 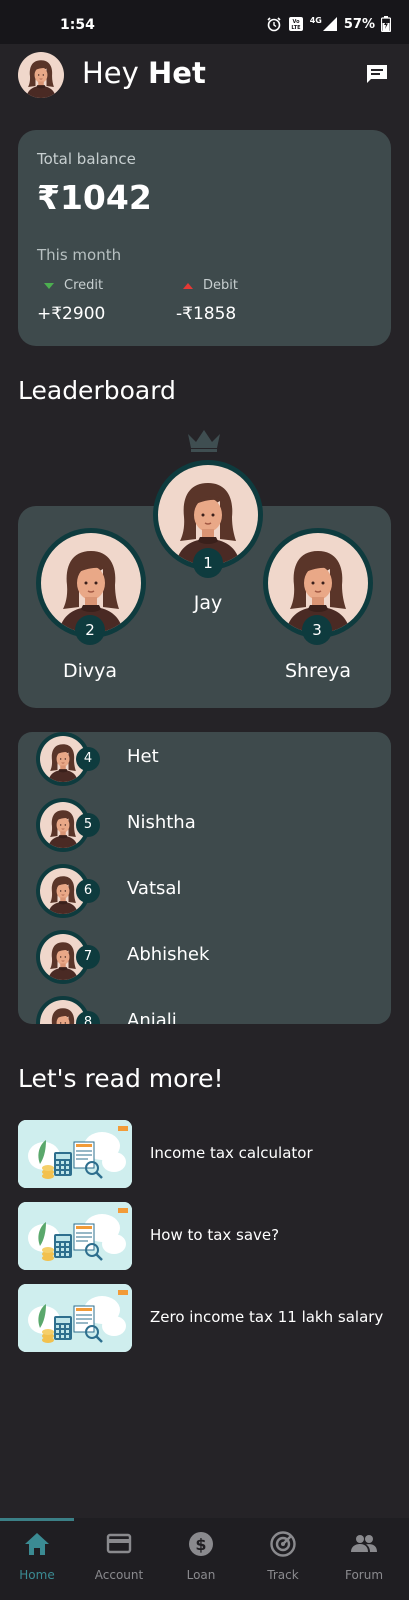 I want to click on rank-badge: 1, so click(x=208, y=563).